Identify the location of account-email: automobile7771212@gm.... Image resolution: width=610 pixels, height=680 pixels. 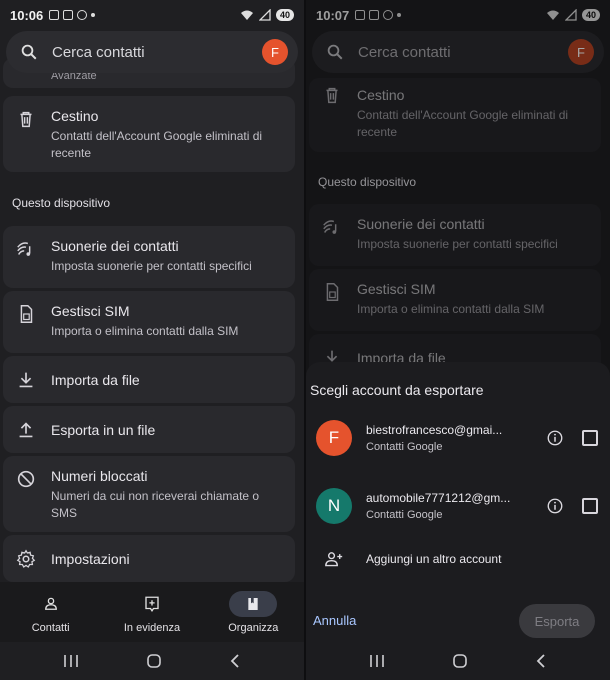
(438, 498).